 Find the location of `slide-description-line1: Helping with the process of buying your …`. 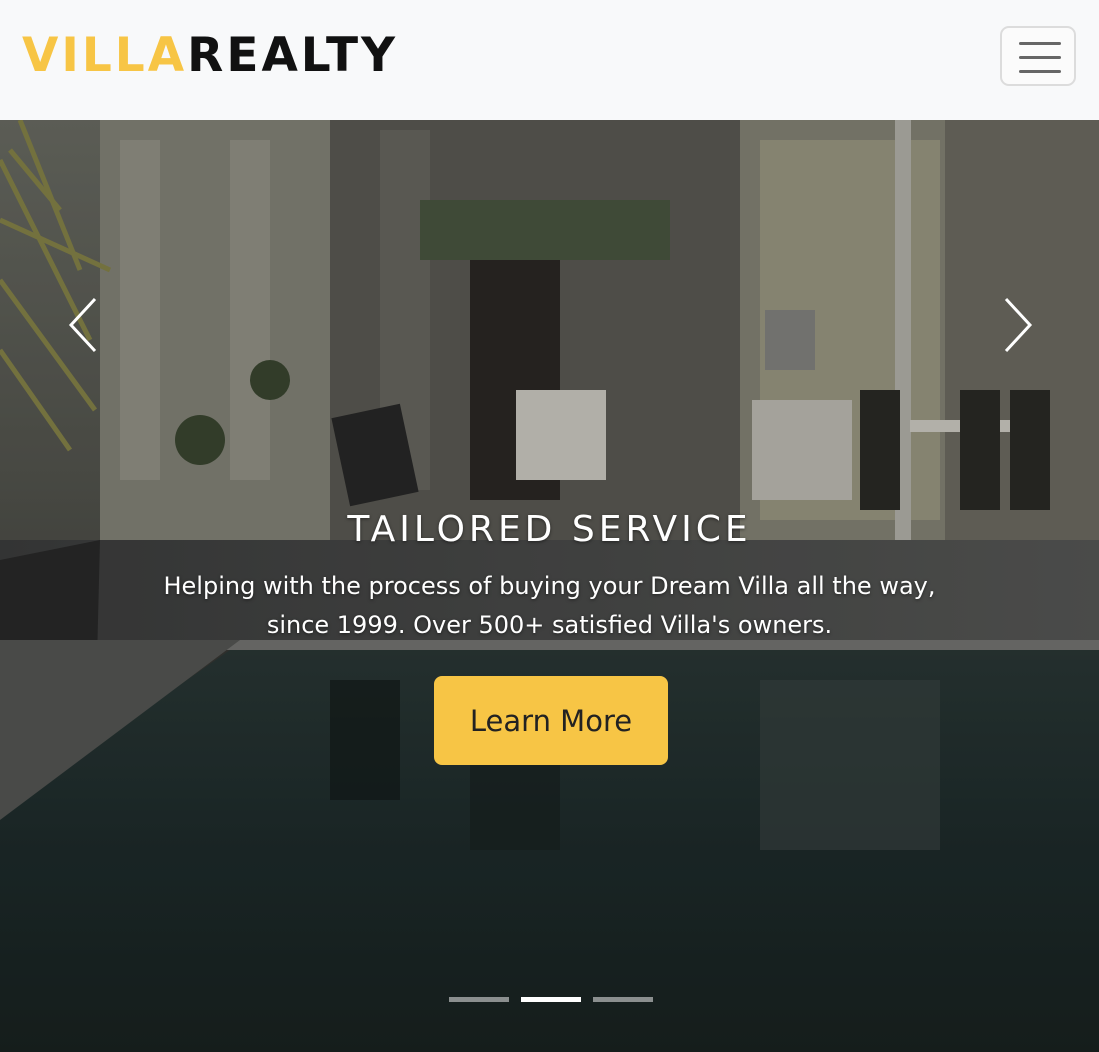

slide-description-line1: Helping with the process of buying your … is located at coordinates (549, 586).